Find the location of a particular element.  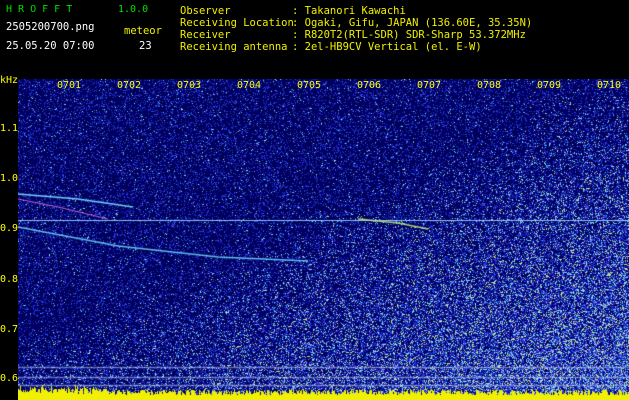

location-value: : Ogaki, Gifu, JAPAN (136.60E, 35.35N) is located at coordinates (412, 23).